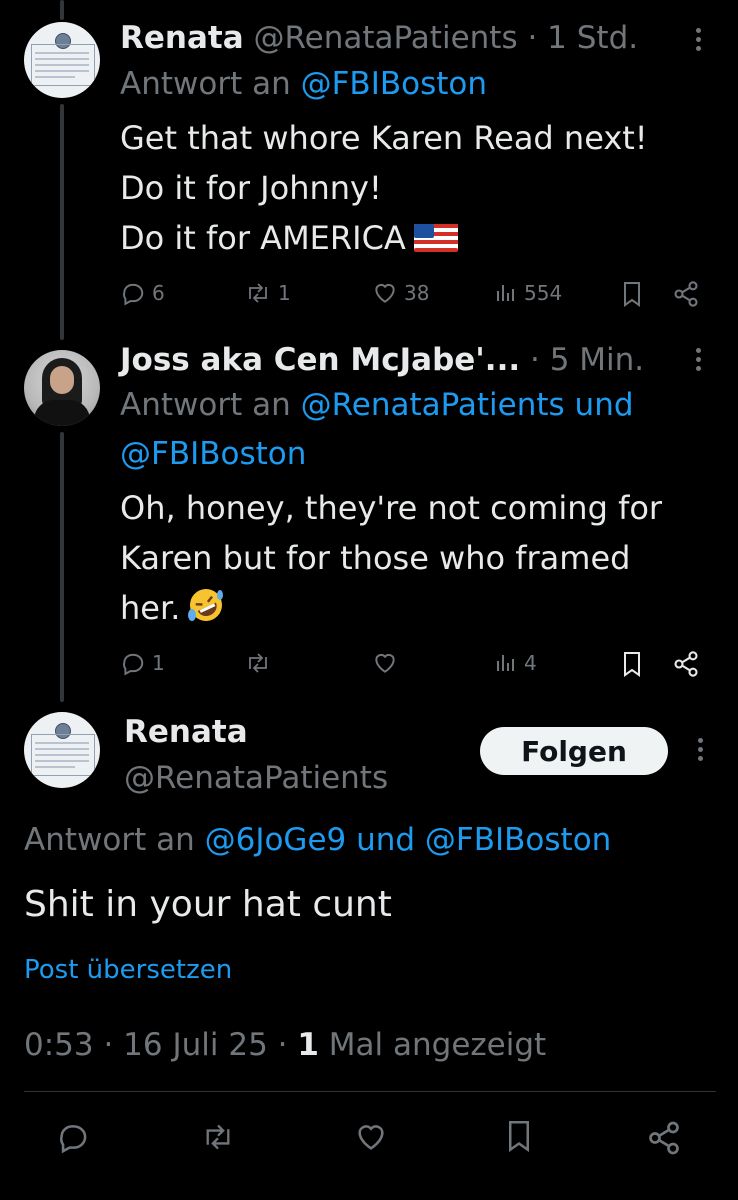 This screenshot has height=1200, width=738. I want to click on repost-button: 1, so click(267, 293).